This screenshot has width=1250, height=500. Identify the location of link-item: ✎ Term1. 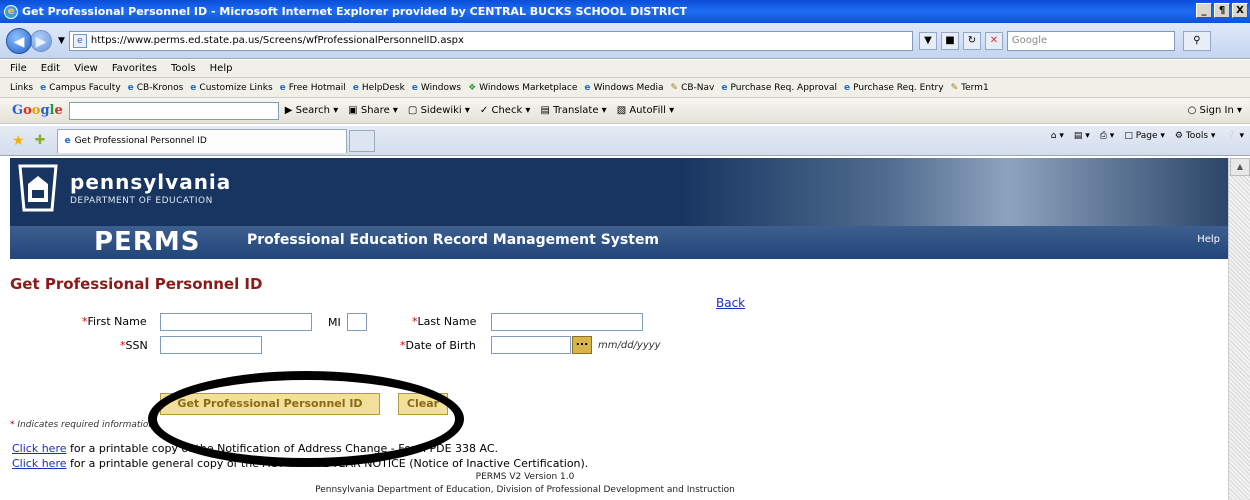
(970, 88).